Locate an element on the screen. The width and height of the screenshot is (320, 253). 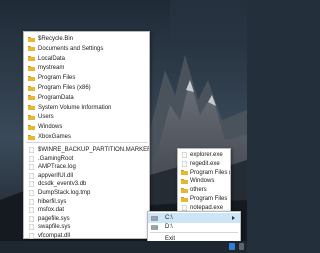
tray-app-icon is located at coordinates (232, 246).